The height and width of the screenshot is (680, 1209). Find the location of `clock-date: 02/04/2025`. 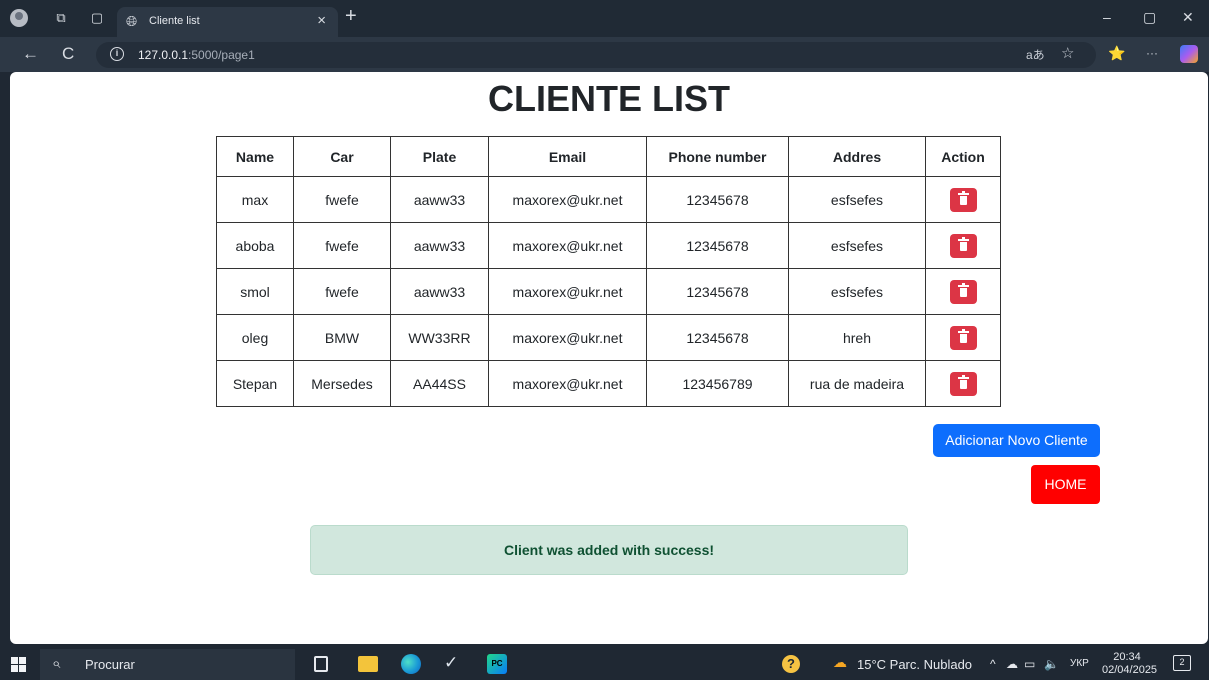

clock-date: 02/04/2025 is located at coordinates (1130, 670).